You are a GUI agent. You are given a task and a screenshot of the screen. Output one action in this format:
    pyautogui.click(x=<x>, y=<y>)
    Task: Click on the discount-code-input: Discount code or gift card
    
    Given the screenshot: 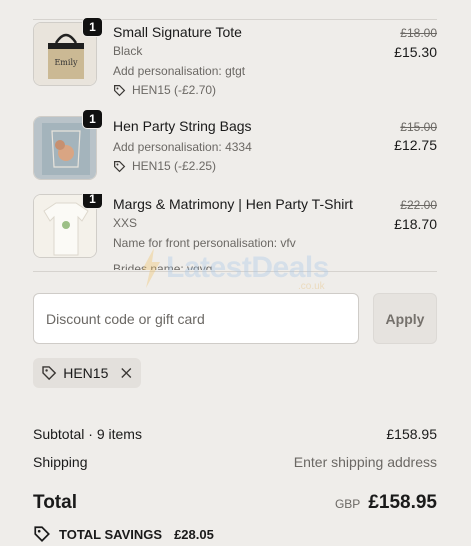 What is the action you would take?
    pyautogui.click(x=196, y=318)
    